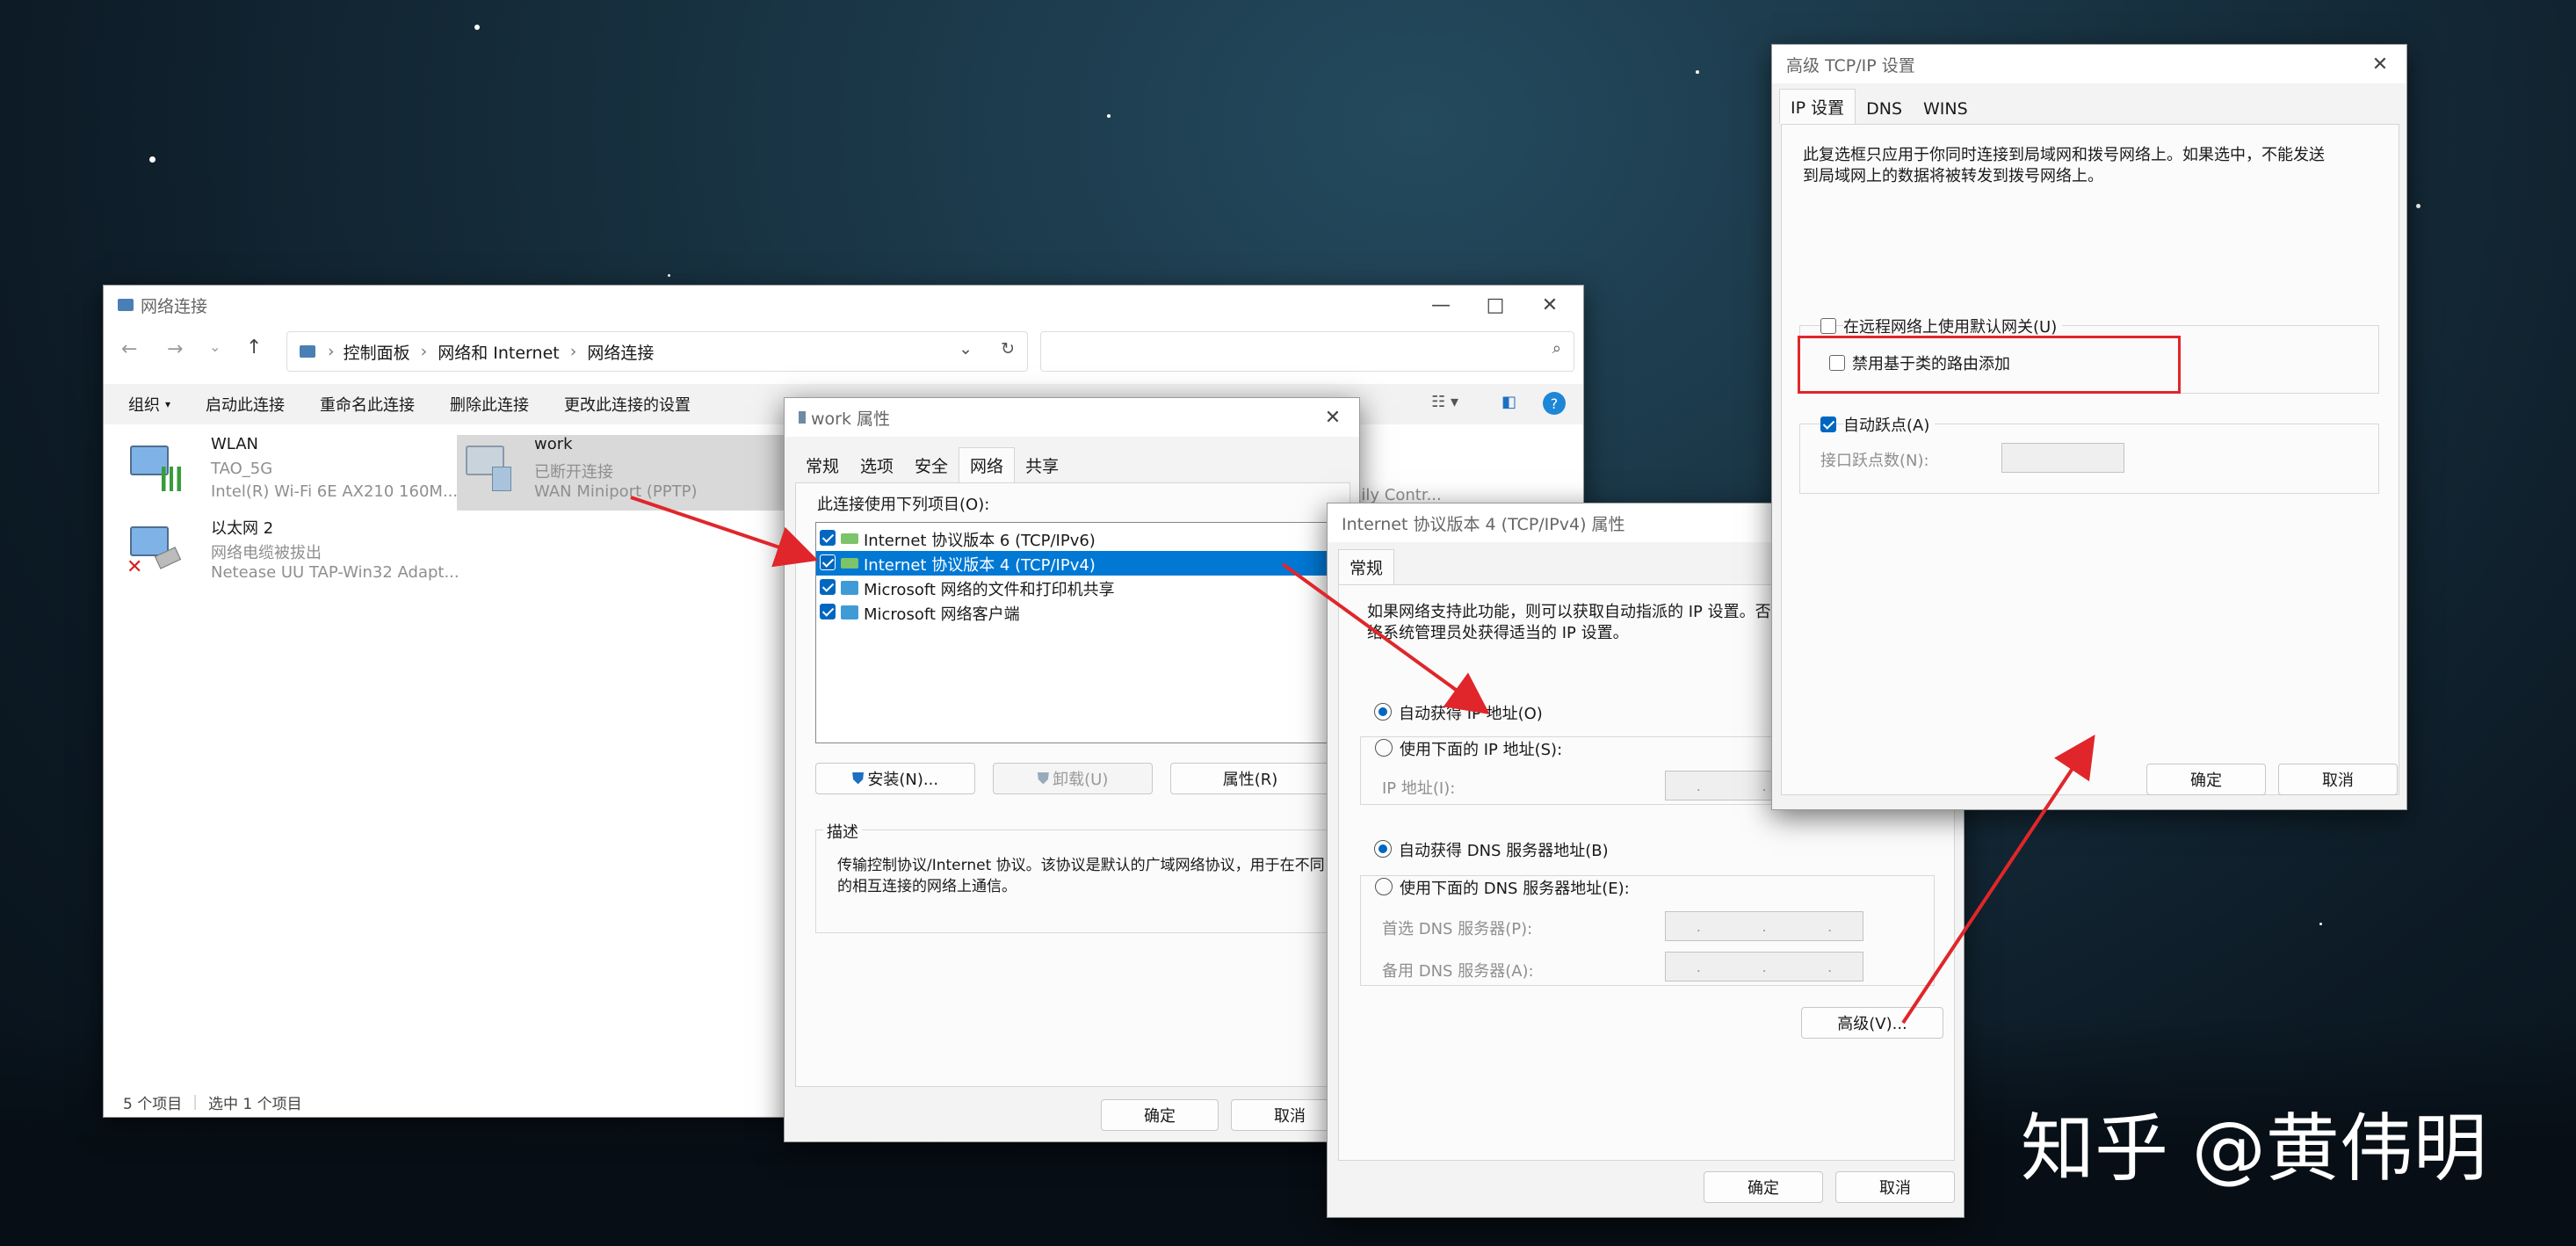 The width and height of the screenshot is (2576, 1246). What do you see at coordinates (724, 532) in the screenshot?
I see `arrow-to-ipv4-item` at bounding box center [724, 532].